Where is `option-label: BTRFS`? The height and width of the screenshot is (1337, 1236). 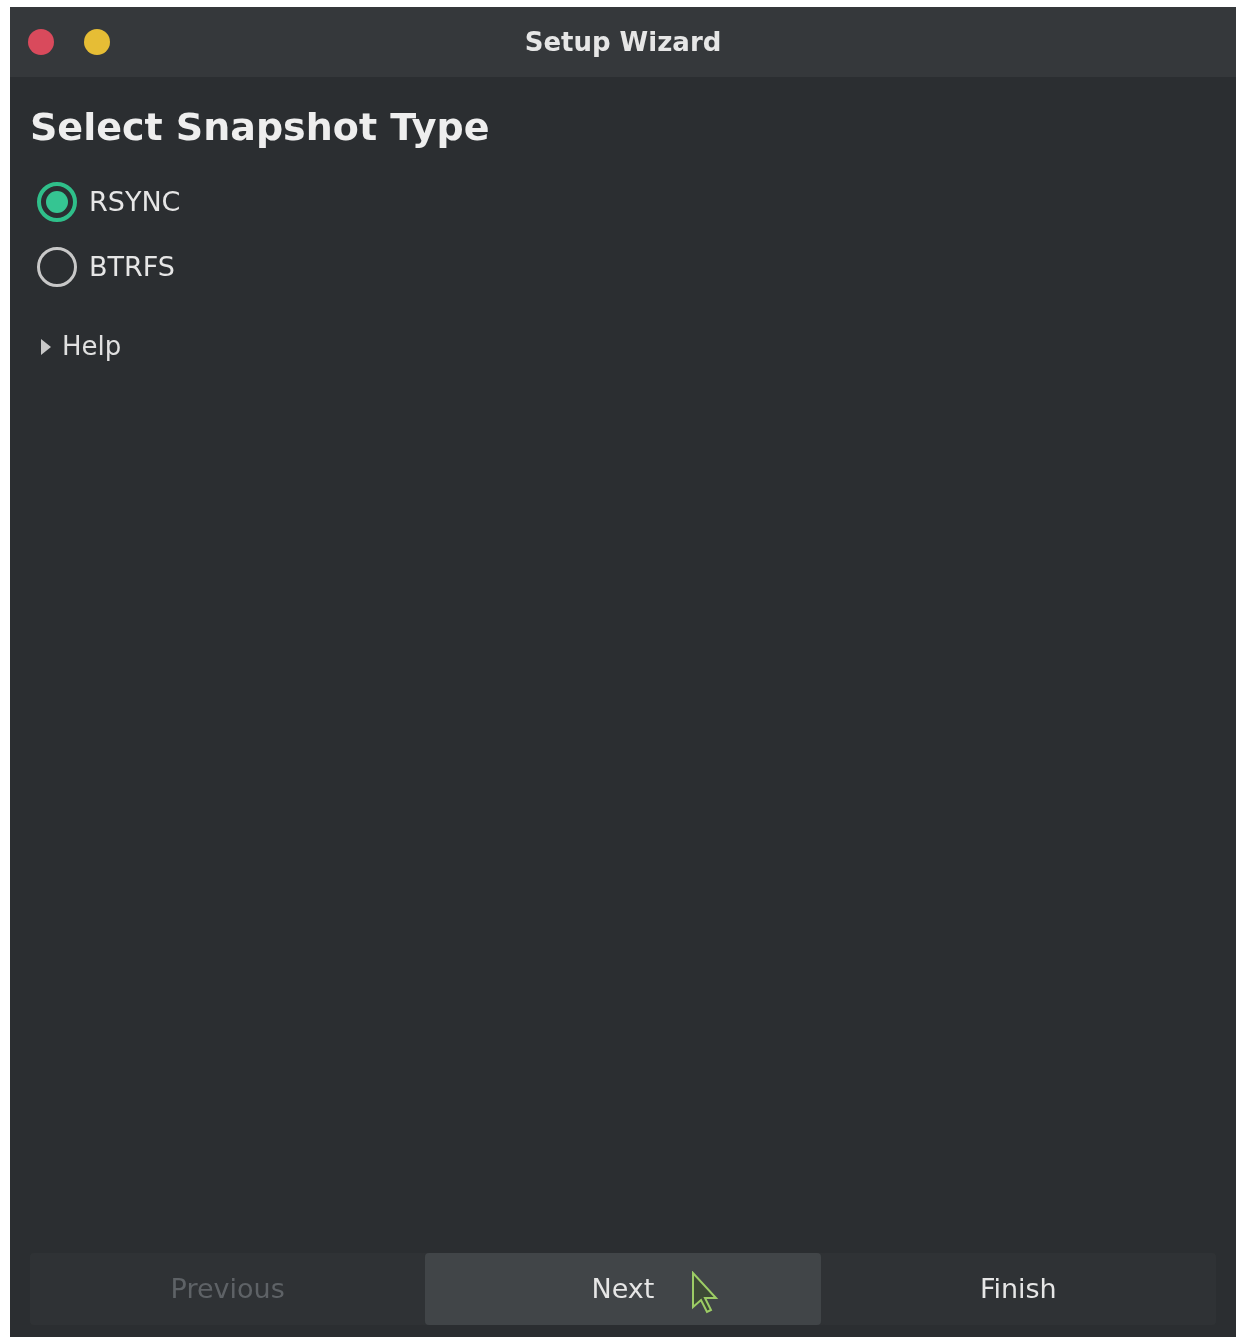
option-label: BTRFS is located at coordinates (132, 266).